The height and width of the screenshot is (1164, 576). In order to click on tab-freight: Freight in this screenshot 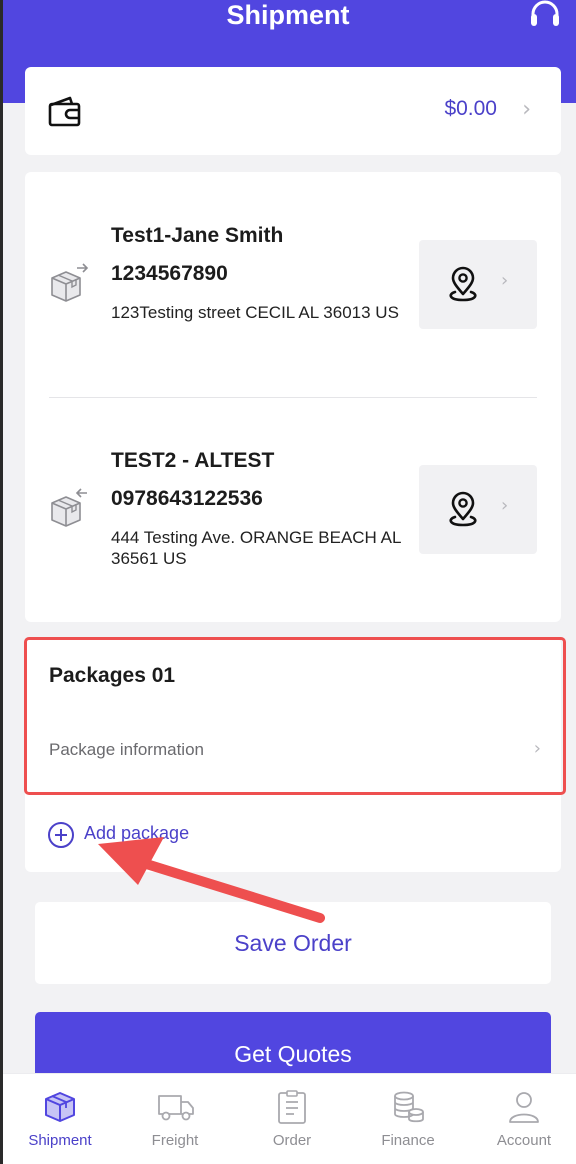, I will do `click(175, 1119)`.